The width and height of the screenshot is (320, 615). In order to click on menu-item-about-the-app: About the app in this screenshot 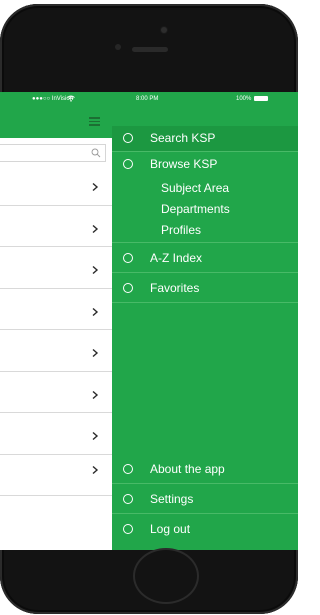, I will do `click(205, 469)`.